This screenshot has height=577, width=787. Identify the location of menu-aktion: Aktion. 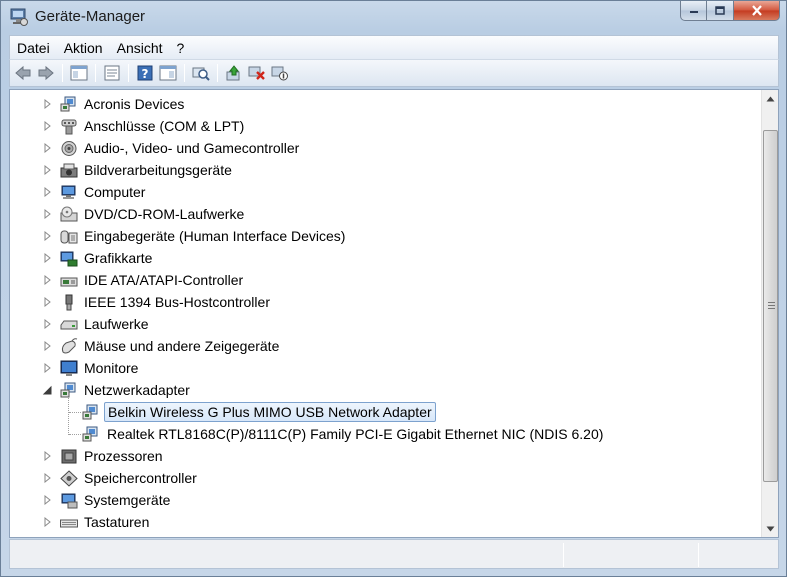
(83, 48).